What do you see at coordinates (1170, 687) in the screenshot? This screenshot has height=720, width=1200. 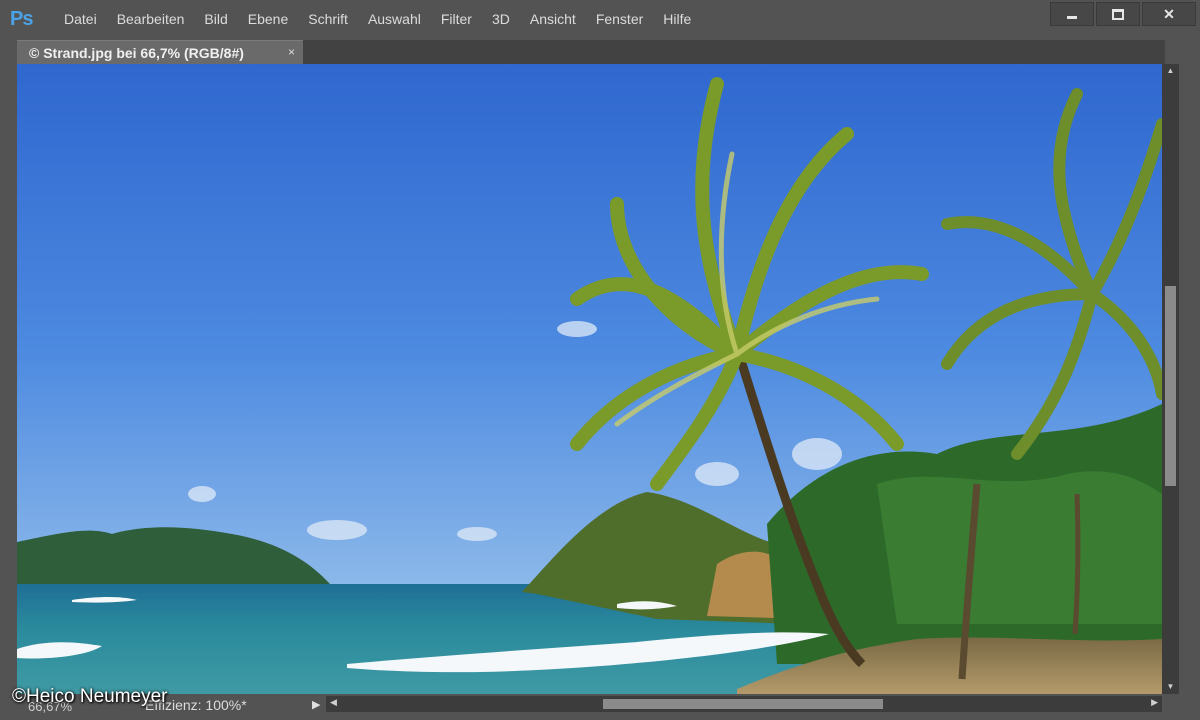 I see `scroll-down-icon: ▼` at bounding box center [1170, 687].